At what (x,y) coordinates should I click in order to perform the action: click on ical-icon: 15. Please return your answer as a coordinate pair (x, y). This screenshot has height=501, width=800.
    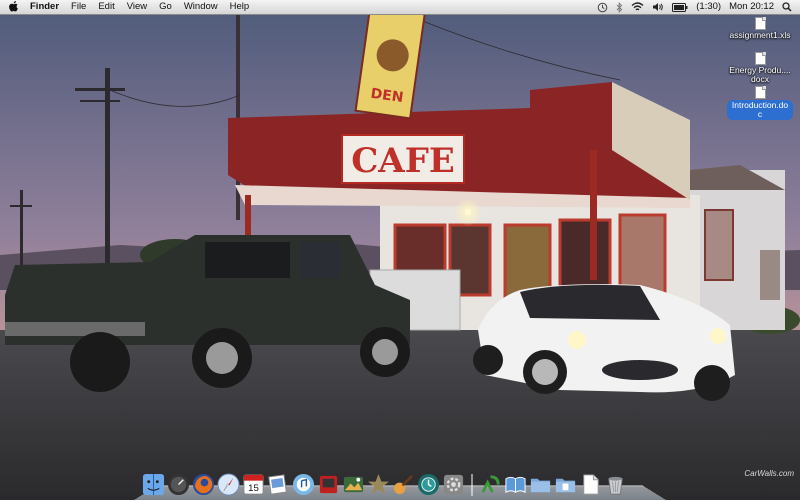
    Looking at the image, I should click on (253, 484).